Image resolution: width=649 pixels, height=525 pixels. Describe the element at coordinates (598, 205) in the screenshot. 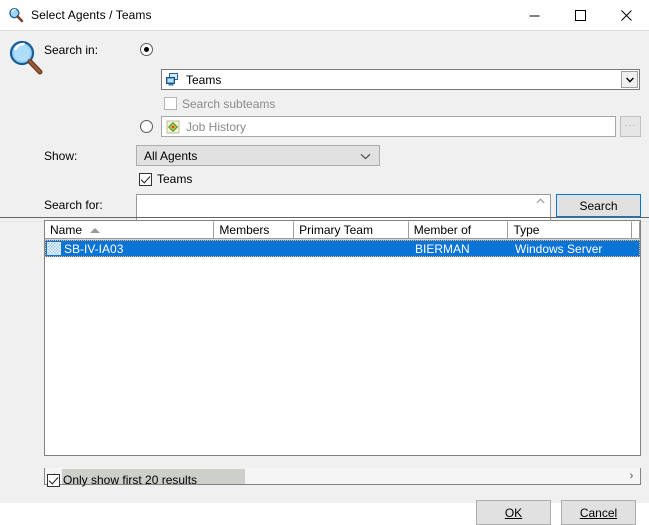

I see `search-button: Search` at that location.